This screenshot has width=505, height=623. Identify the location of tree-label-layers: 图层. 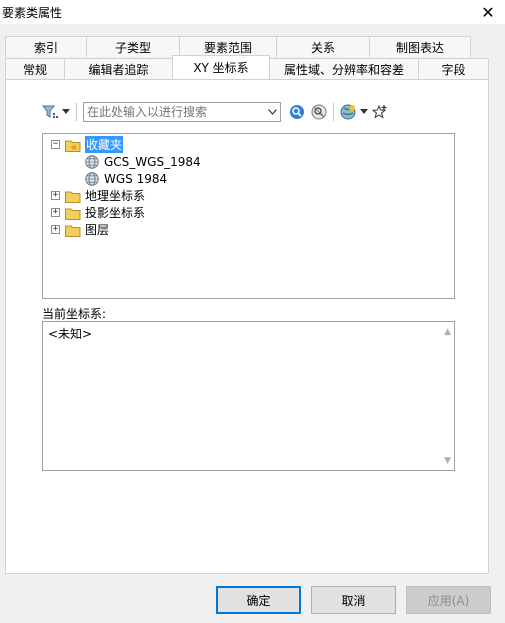
(97, 229).